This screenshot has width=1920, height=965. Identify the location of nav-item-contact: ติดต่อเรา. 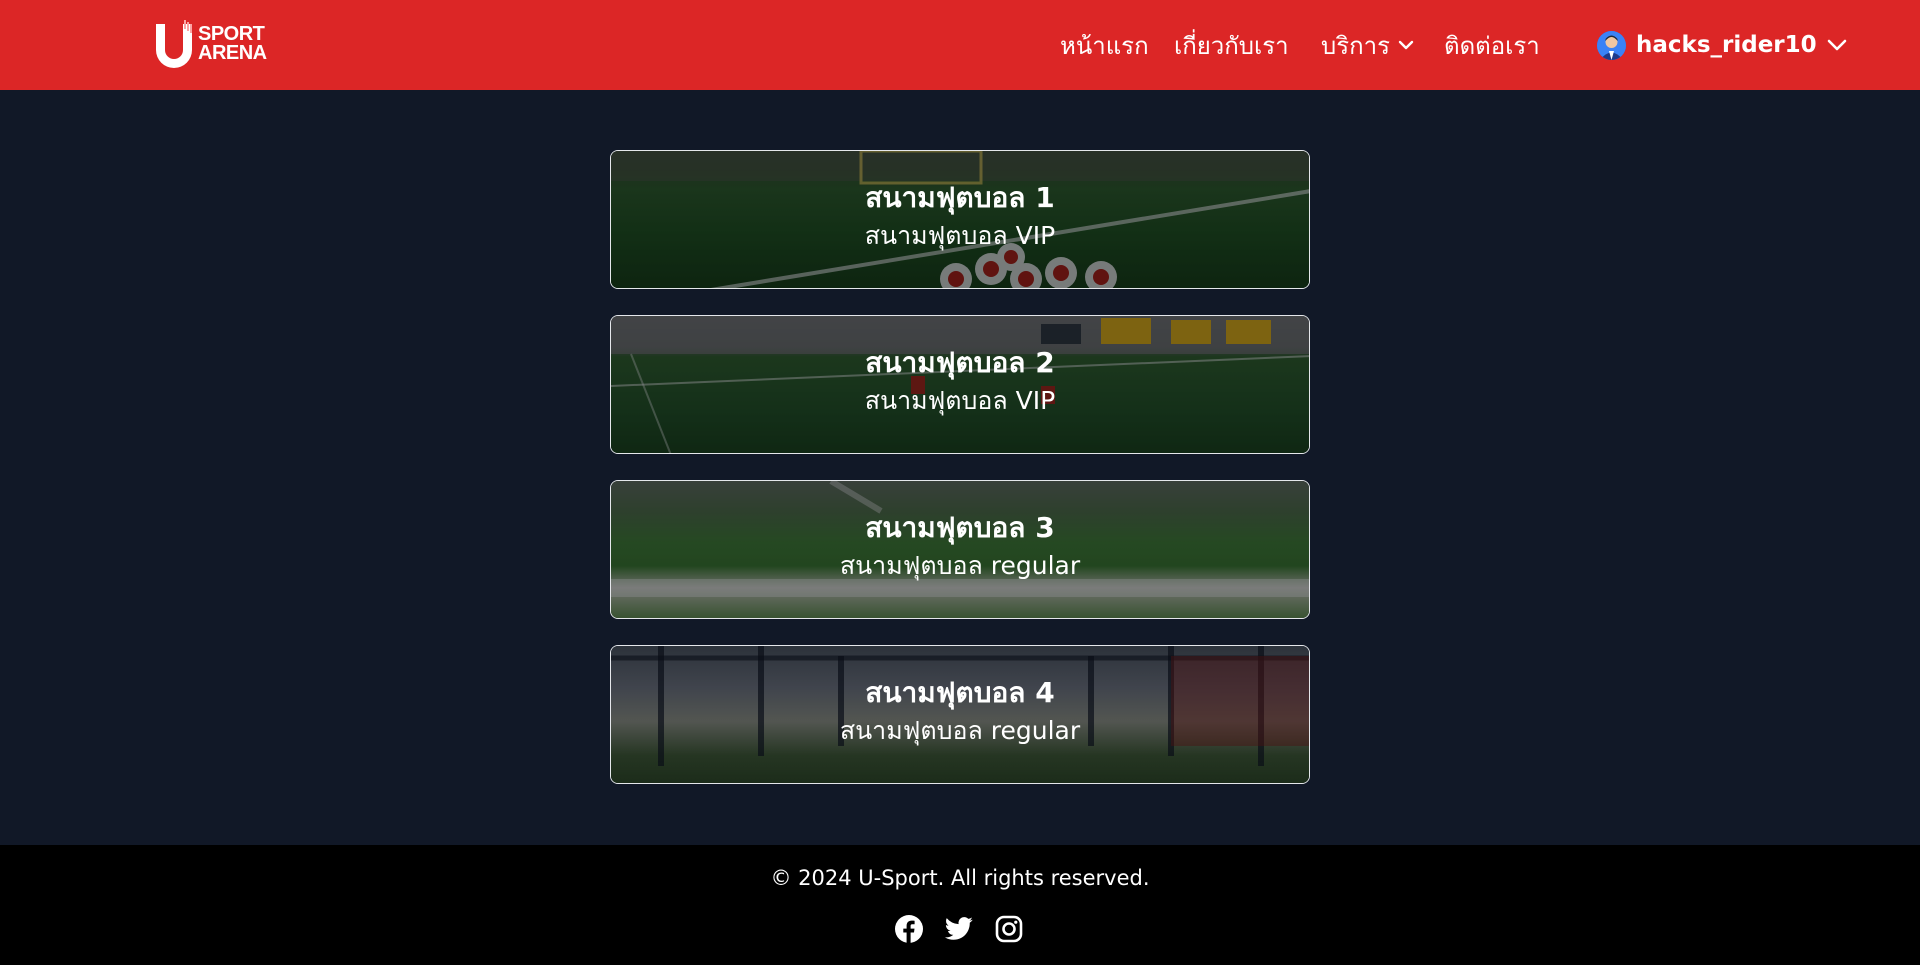
(1492, 45).